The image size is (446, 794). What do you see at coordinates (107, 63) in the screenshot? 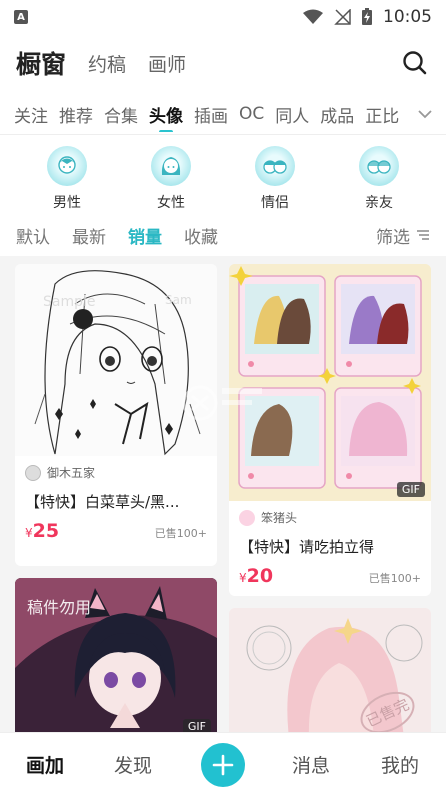
I see `tab-commission: 约稿` at bounding box center [107, 63].